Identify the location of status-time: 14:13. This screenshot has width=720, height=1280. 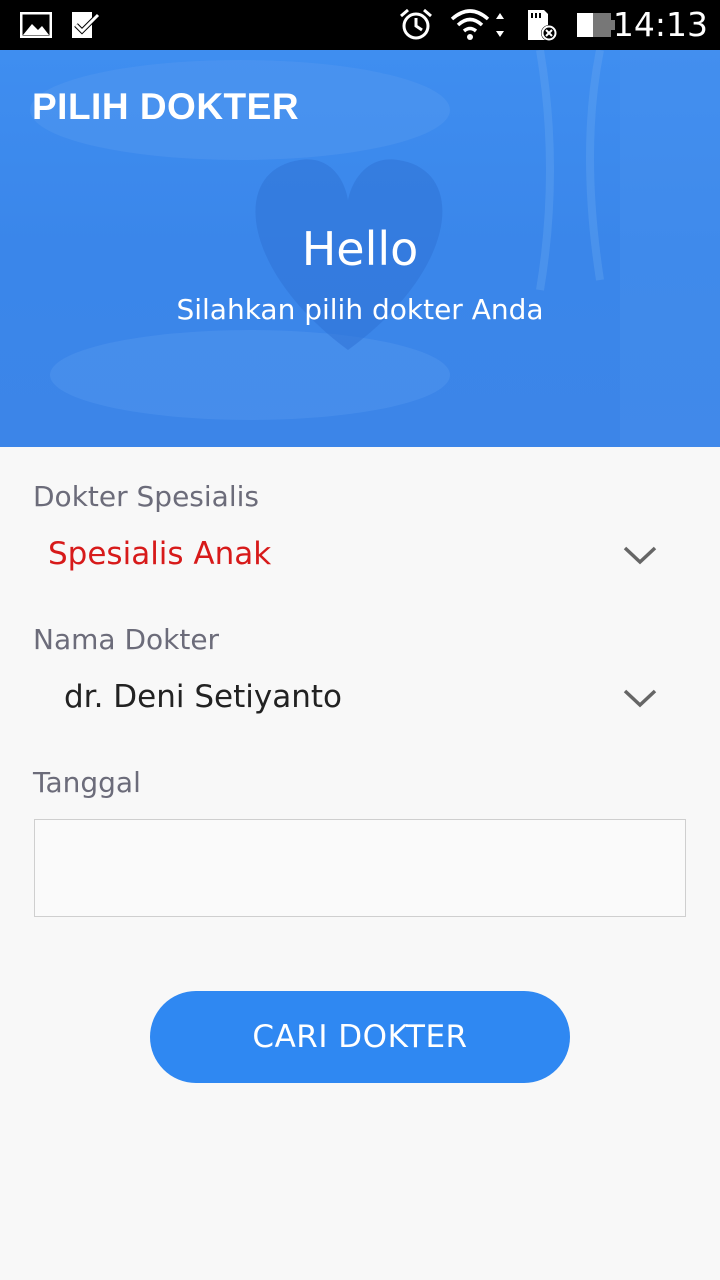
(660, 24).